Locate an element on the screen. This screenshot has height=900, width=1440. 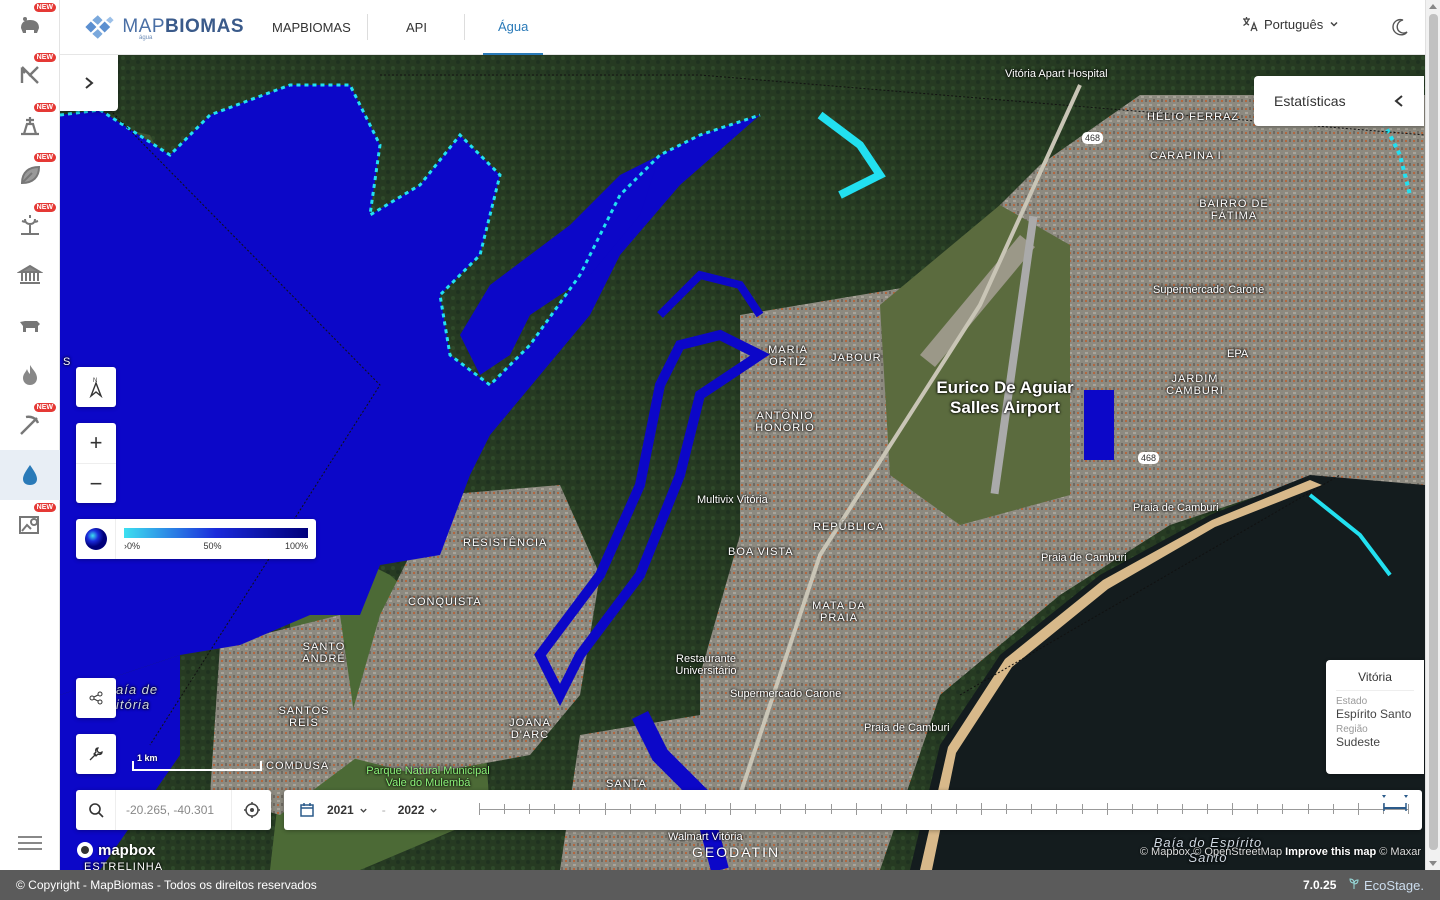
fire-icon is located at coordinates (30, 375).